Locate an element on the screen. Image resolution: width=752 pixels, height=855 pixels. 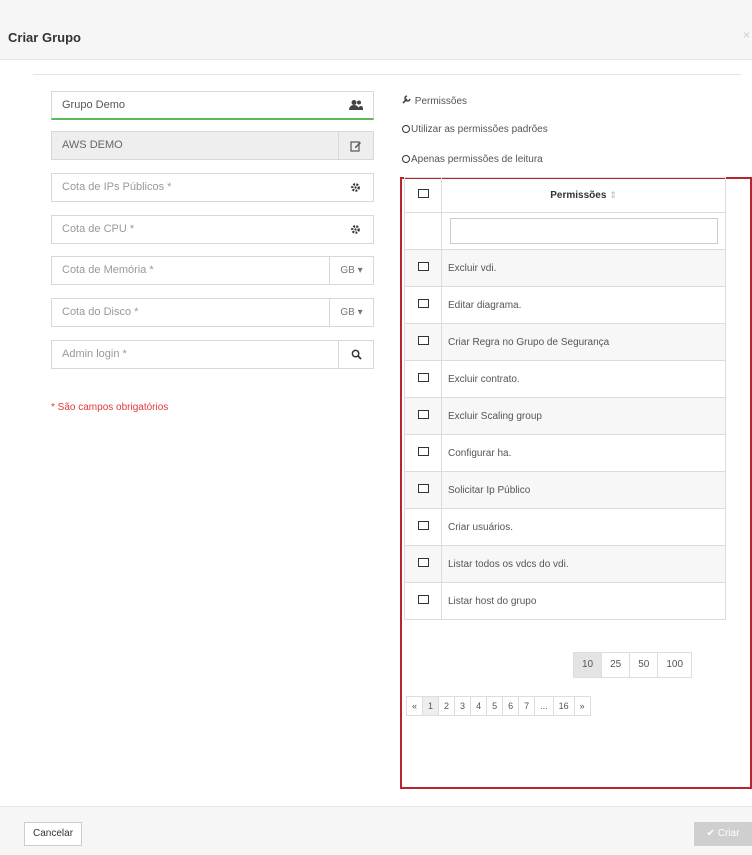
pagination: «1 2 3 4 5 6 7... 16» is located at coordinates (498, 706).